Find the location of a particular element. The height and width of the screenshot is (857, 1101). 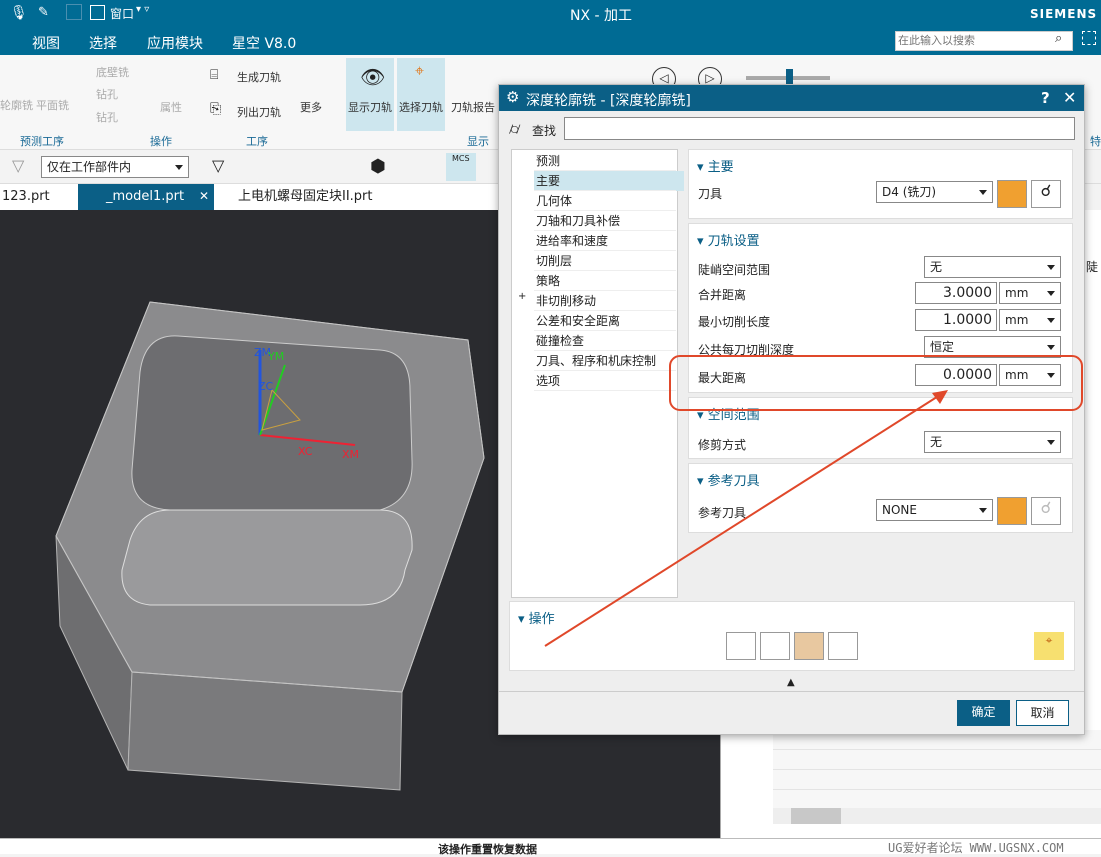

space-range-header: ▾ 空间范围 is located at coordinates (728, 413).